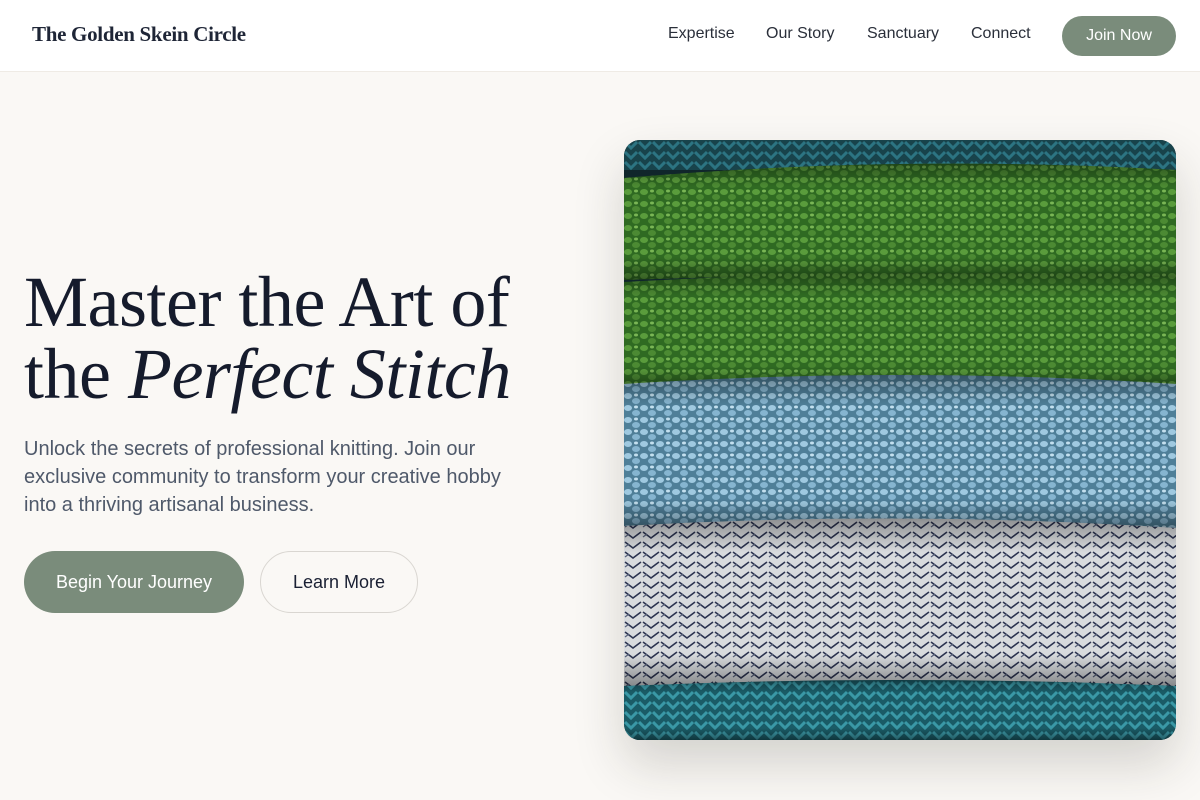  What do you see at coordinates (339, 582) in the screenshot?
I see `learn-more-button: Learn More` at bounding box center [339, 582].